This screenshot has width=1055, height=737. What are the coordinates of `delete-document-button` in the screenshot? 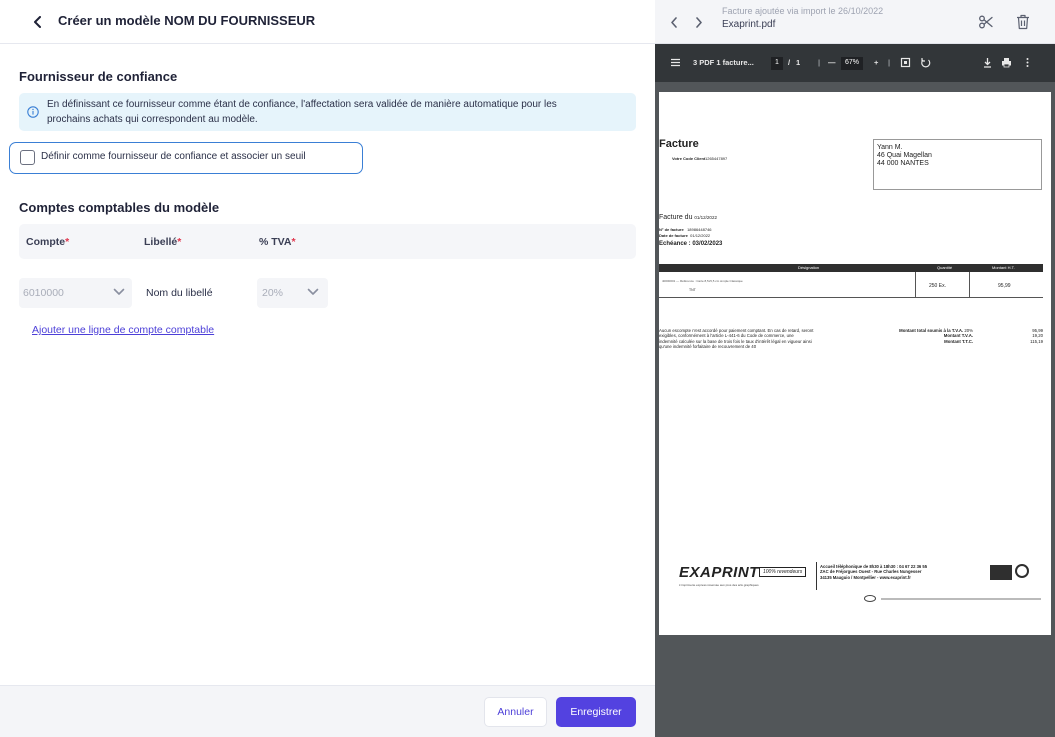 It's located at (1023, 22).